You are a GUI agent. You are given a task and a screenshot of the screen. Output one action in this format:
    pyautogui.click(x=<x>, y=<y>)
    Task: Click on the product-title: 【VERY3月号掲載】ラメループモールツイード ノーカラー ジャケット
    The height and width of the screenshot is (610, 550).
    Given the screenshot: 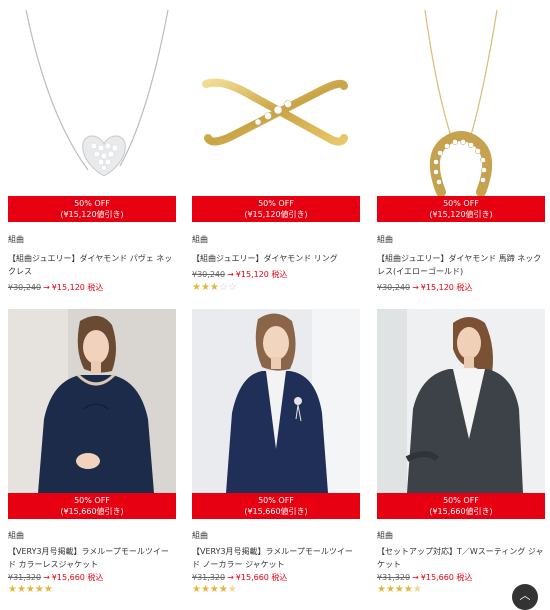 What is the action you would take?
    pyautogui.click(x=276, y=558)
    